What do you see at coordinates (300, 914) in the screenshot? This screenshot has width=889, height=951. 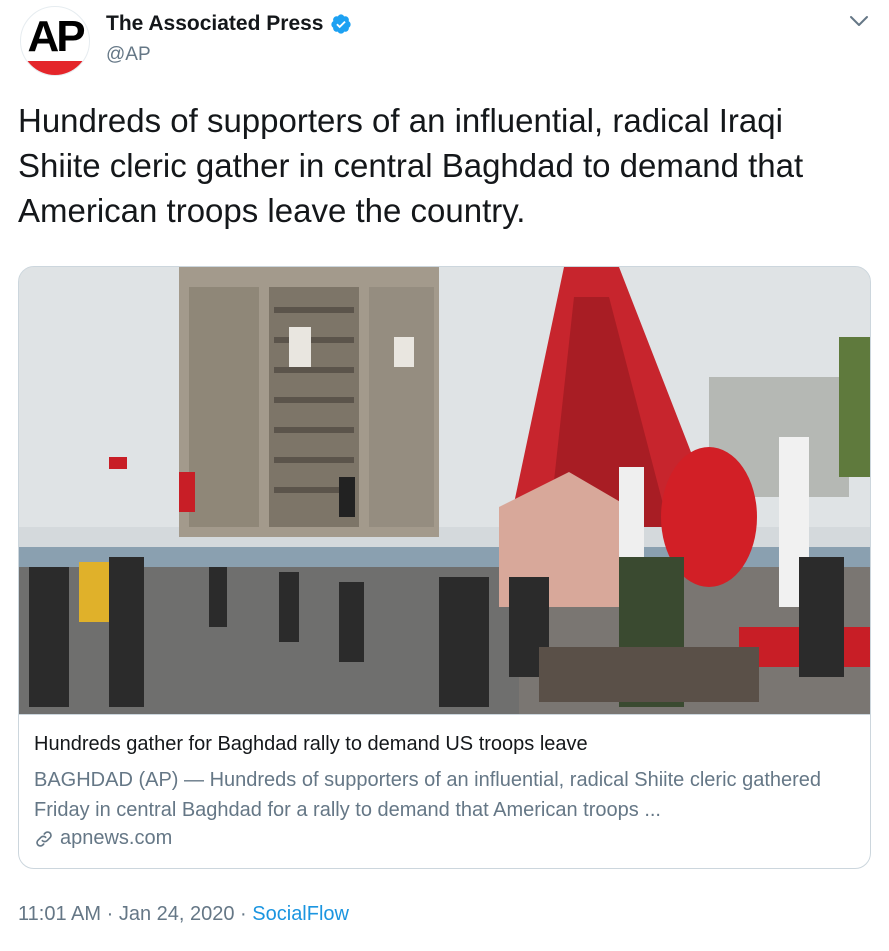 I see `tweet-source: SocialFlow` at bounding box center [300, 914].